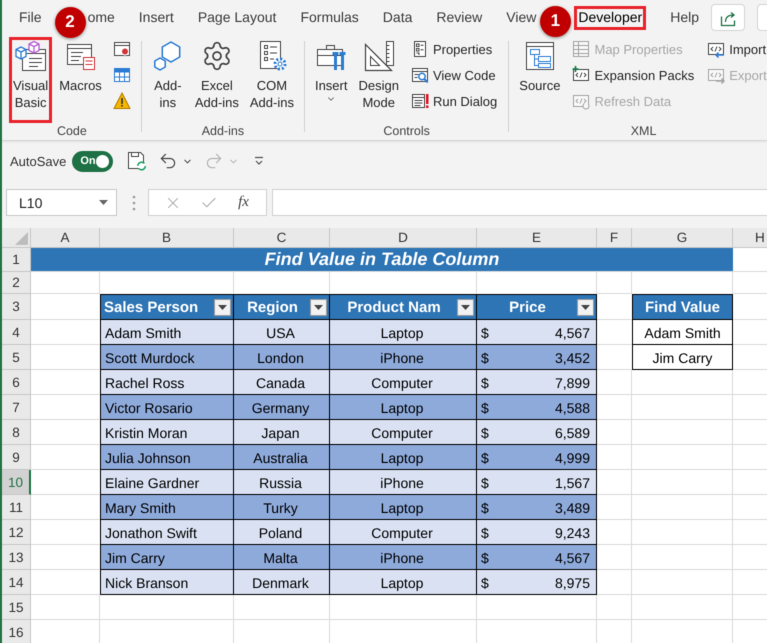  What do you see at coordinates (16, 357) in the screenshot?
I see `row-header: 5` at bounding box center [16, 357].